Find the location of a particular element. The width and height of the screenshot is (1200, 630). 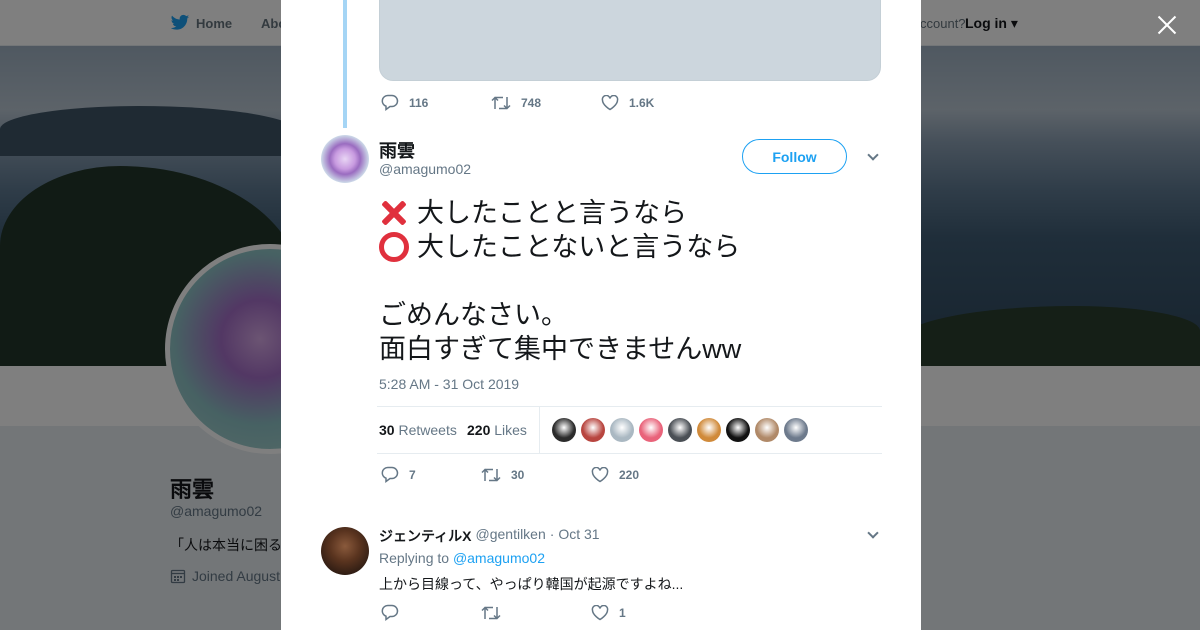

reply-button is located at coordinates (416, 612).